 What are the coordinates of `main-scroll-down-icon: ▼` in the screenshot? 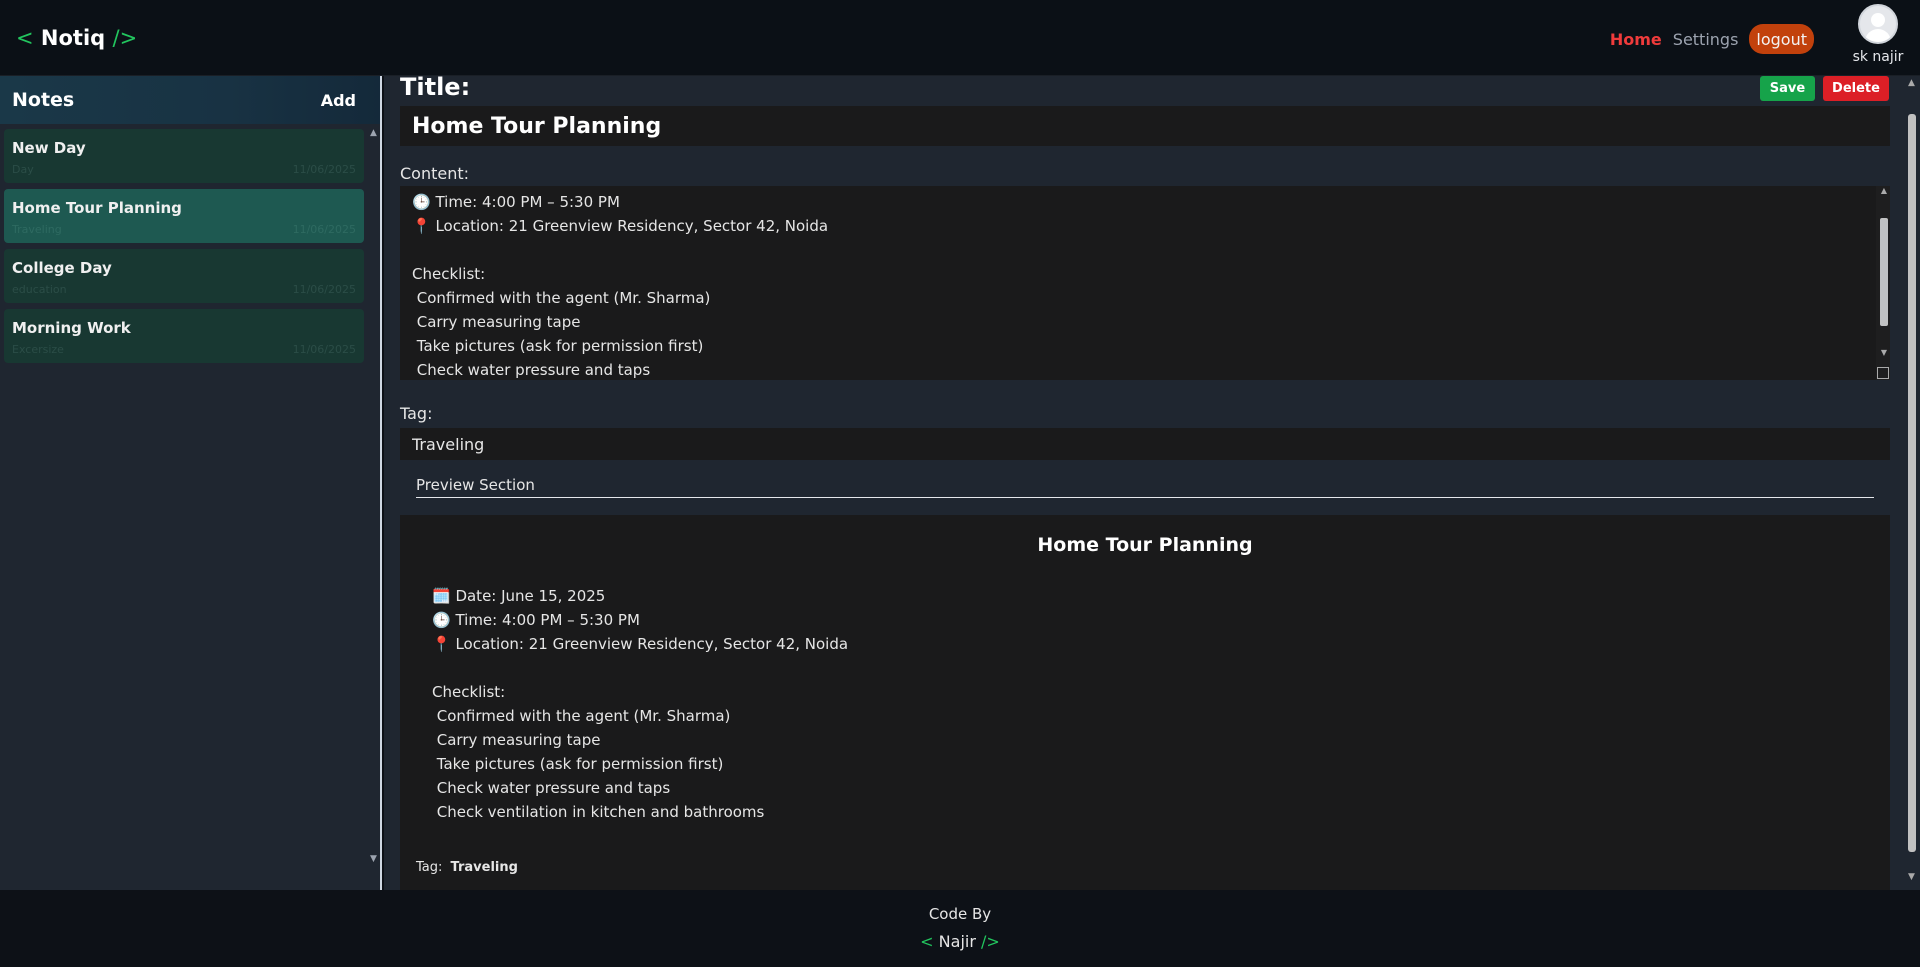 It's located at (1911, 877).